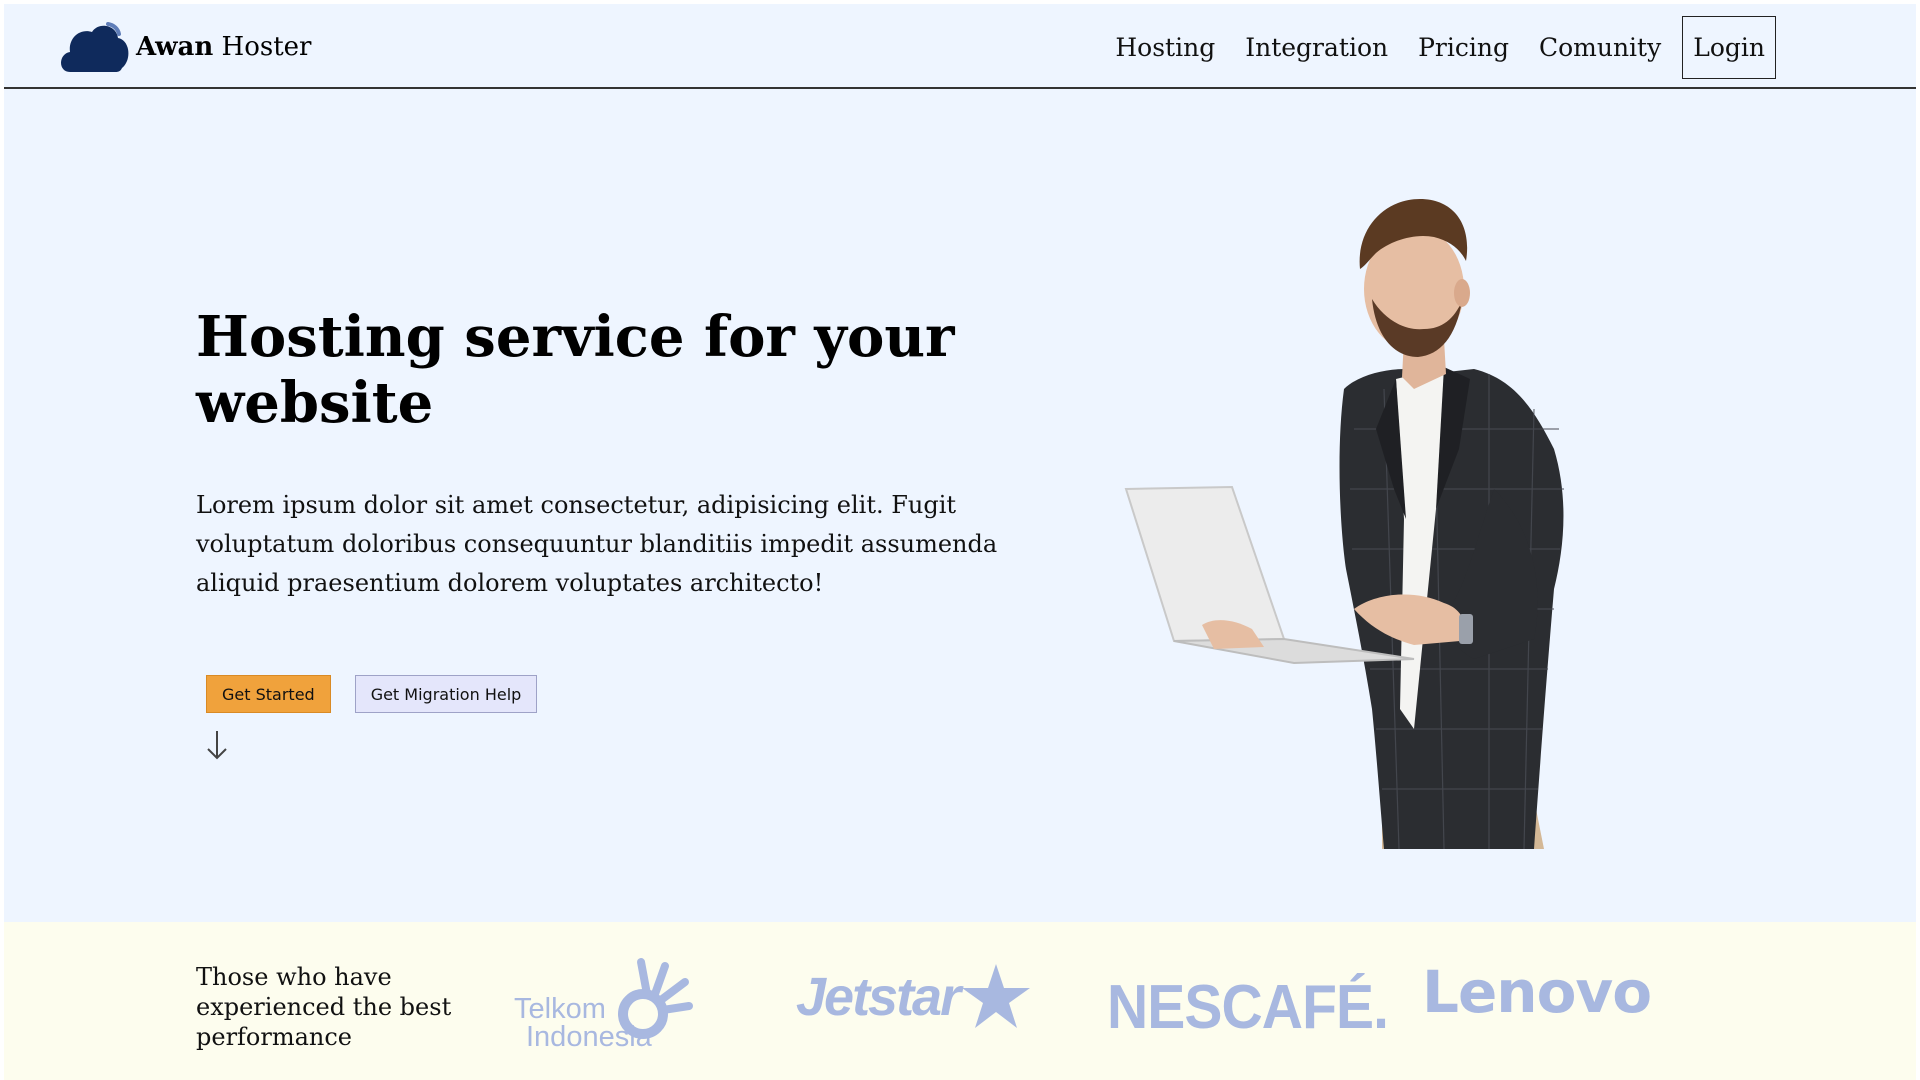 The image size is (1920, 1080). What do you see at coordinates (1600, 47) in the screenshot?
I see `nav-link-comunity: Comunity` at bounding box center [1600, 47].